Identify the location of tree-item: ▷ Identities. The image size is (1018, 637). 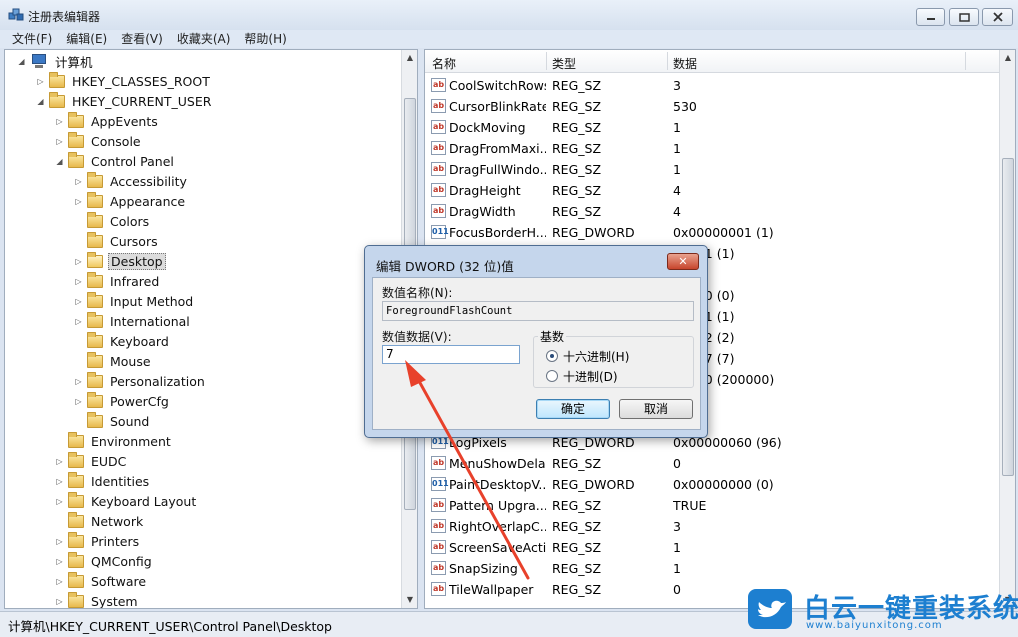
(103, 481).